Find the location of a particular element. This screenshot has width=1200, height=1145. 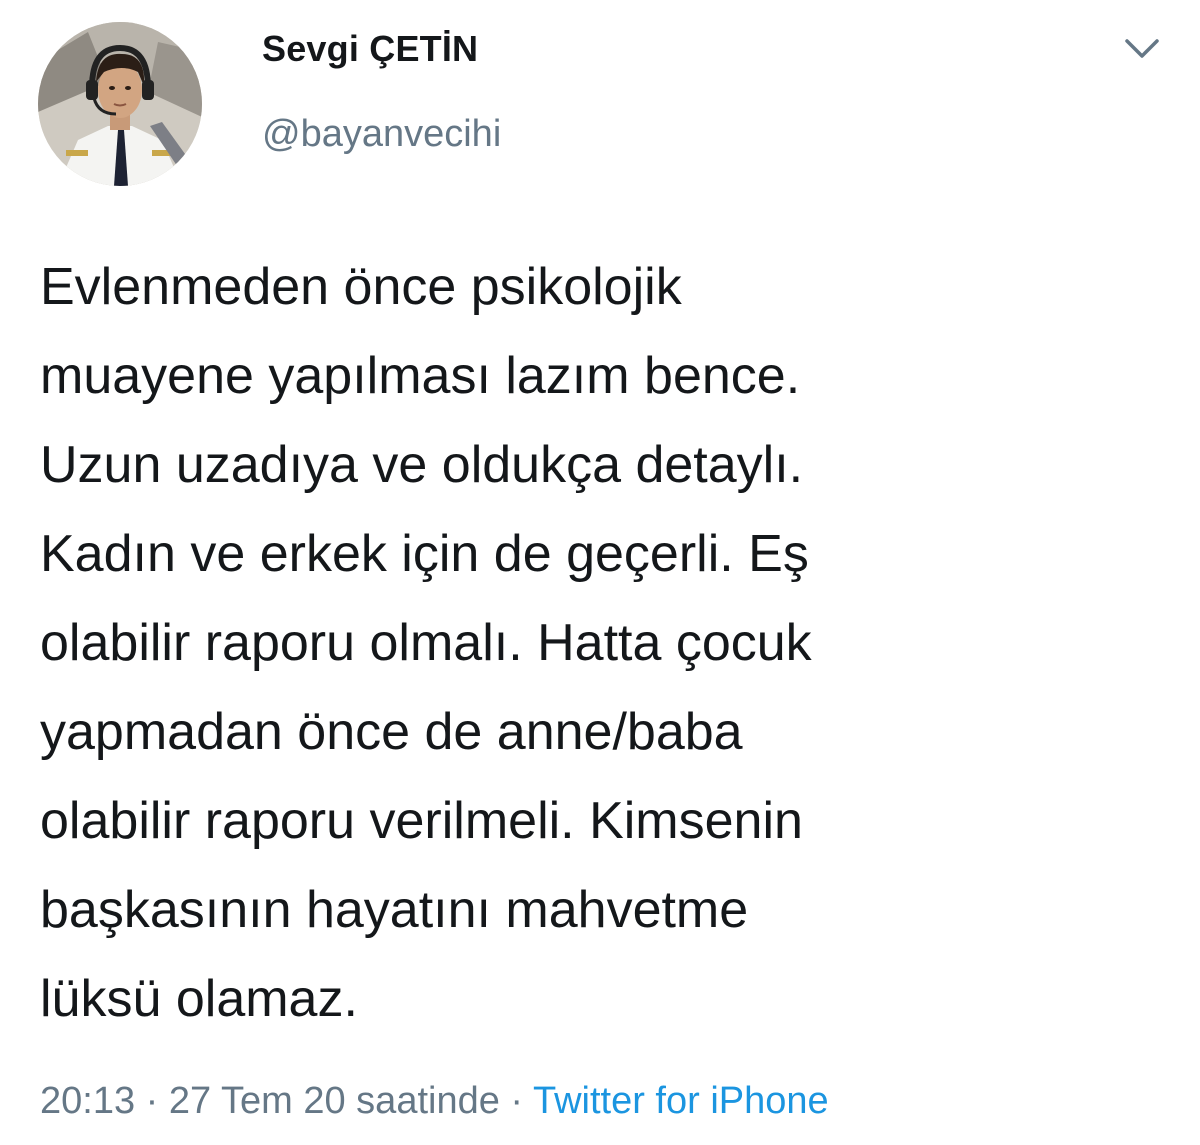

avatar is located at coordinates (120, 104).